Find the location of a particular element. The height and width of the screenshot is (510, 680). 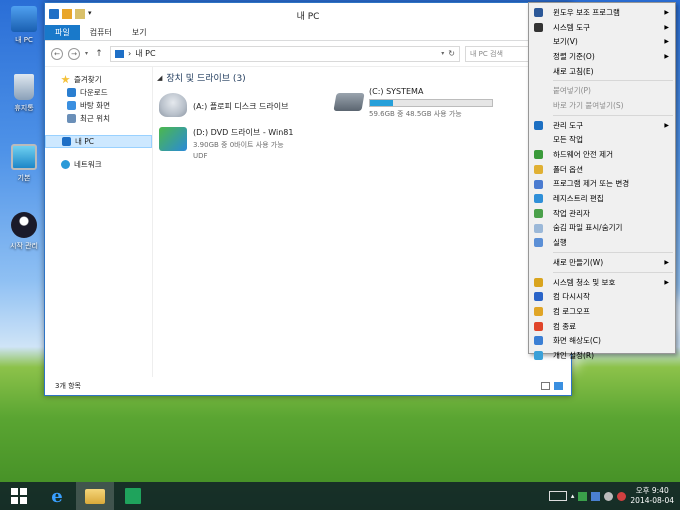

file-explorer-icon is located at coordinates (95, 496).